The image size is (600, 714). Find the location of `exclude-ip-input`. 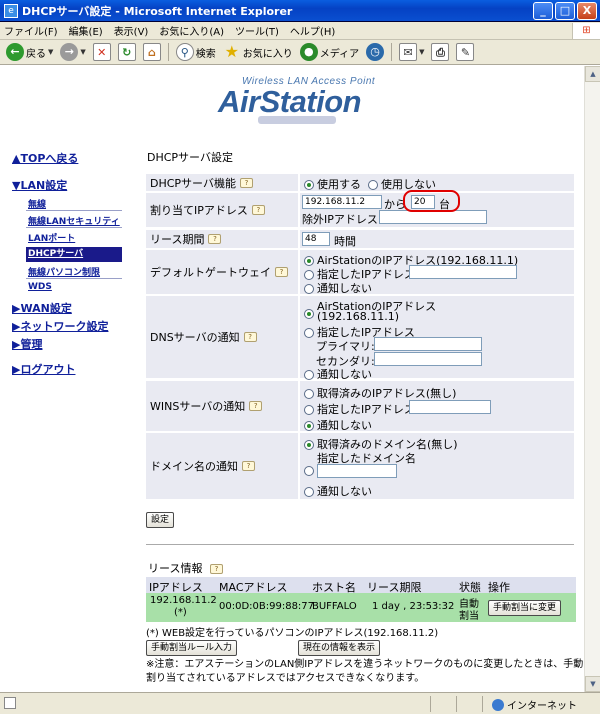

exclude-ip-input is located at coordinates (433, 217).